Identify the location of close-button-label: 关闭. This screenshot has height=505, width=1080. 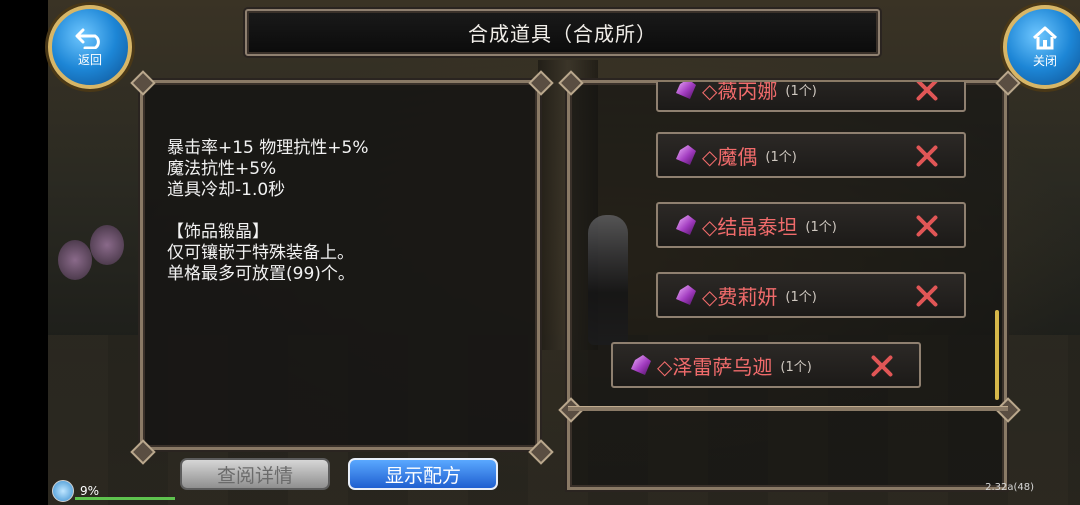
(1044, 60).